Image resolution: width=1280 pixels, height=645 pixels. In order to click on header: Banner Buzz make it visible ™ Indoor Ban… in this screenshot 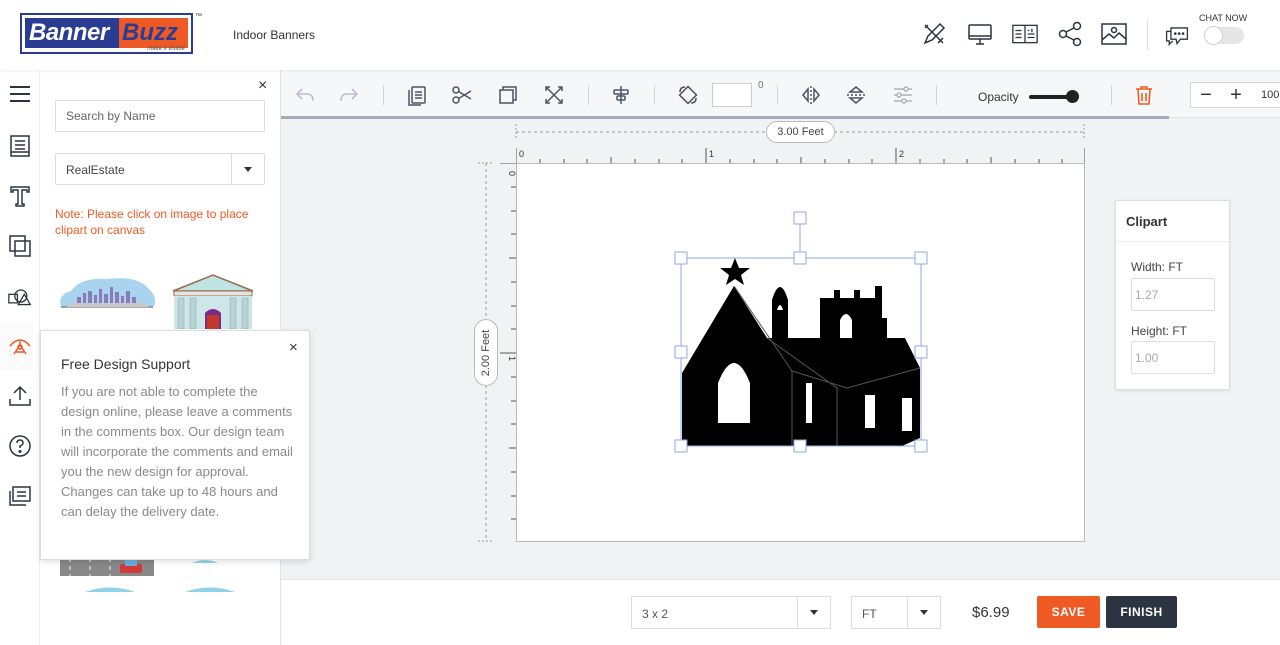, I will do `click(640, 35)`.